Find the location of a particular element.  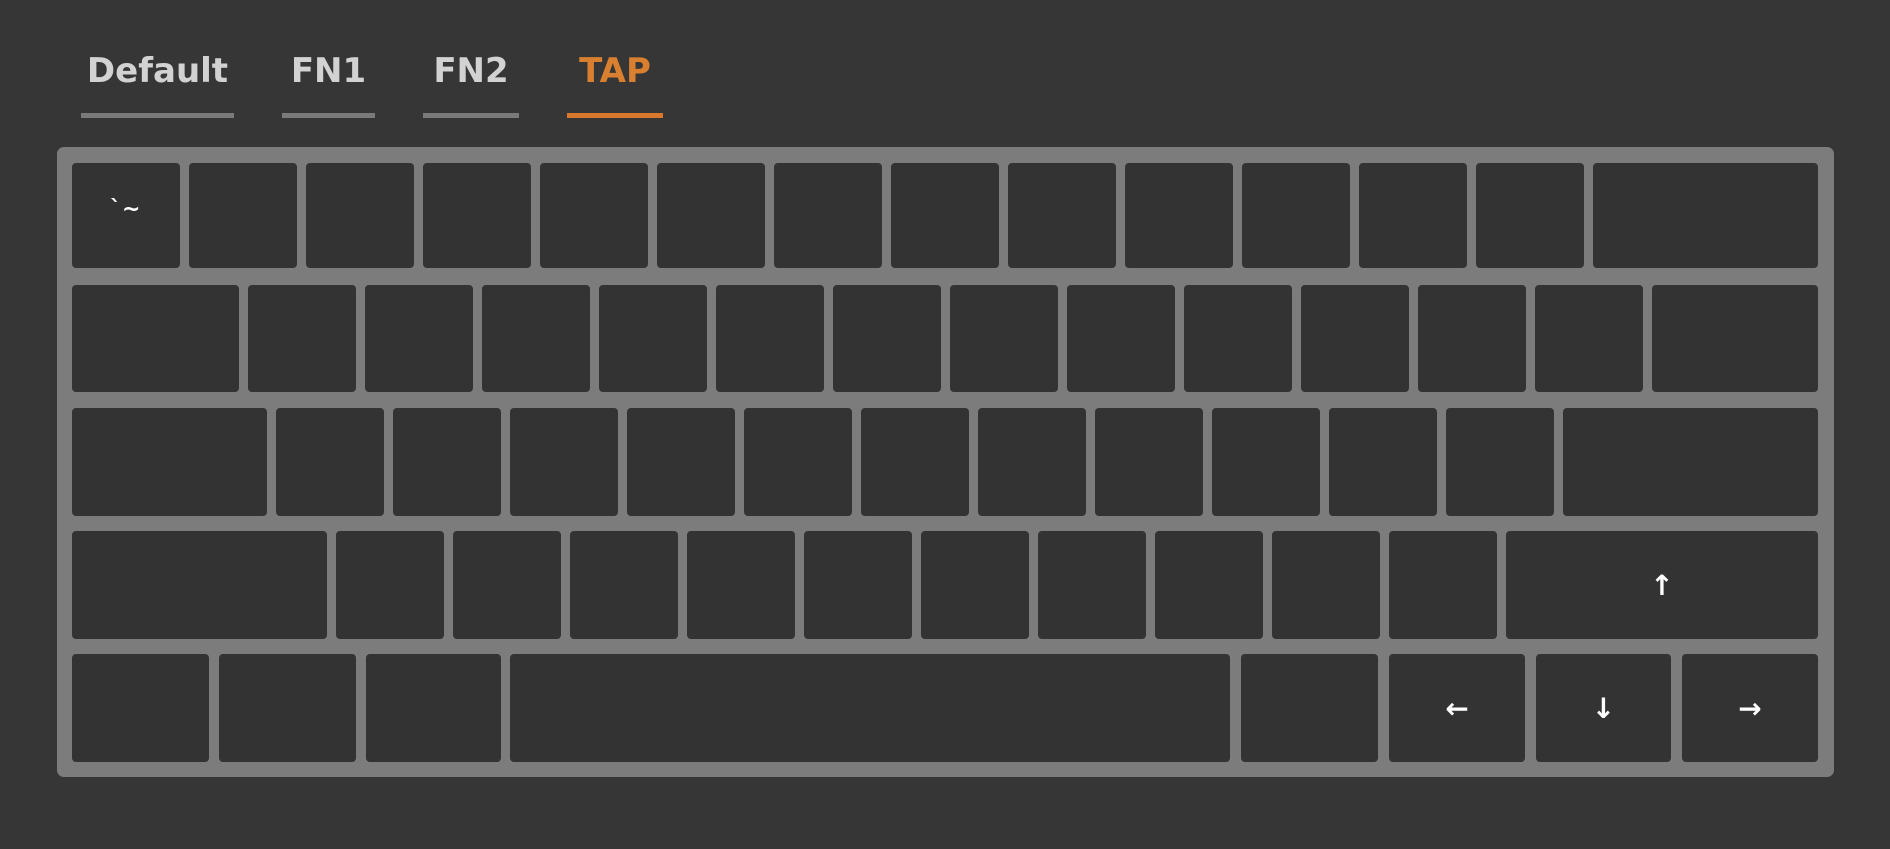

layer-tabs: Default FN1 FN2 TAP is located at coordinates (945, 60).